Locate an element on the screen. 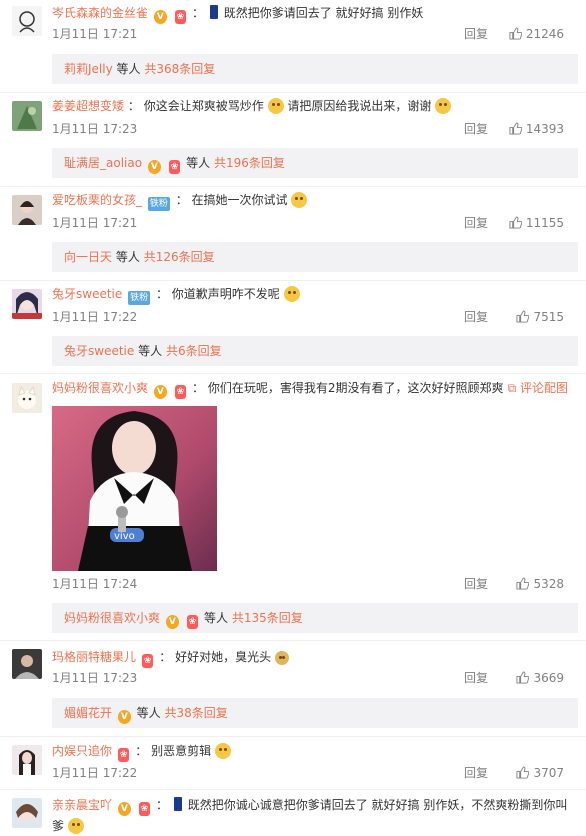 The height and width of the screenshot is (836, 586). sub-reply-user: 莉莉Jelly is located at coordinates (88, 69).